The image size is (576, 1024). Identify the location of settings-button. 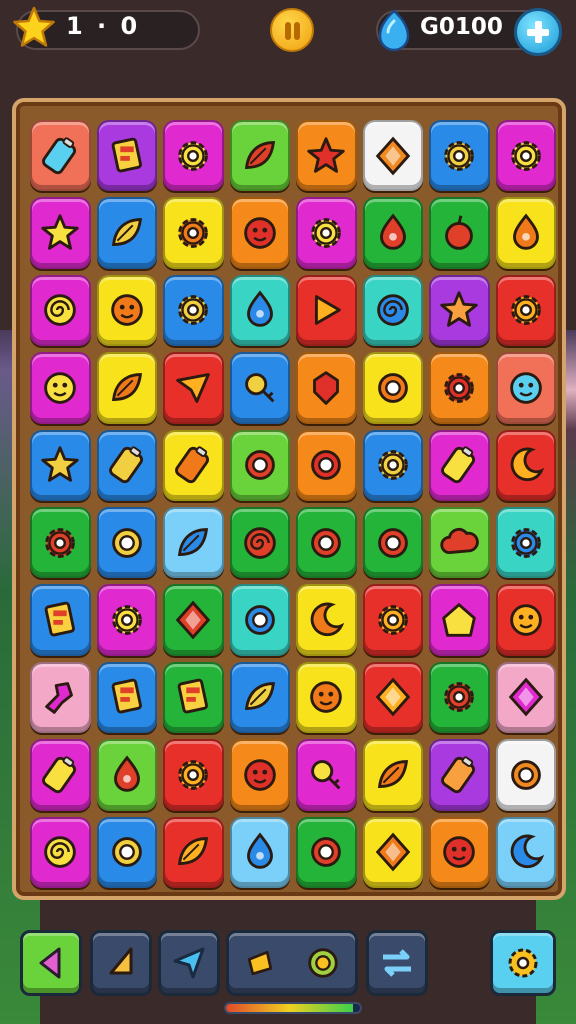
(523, 963).